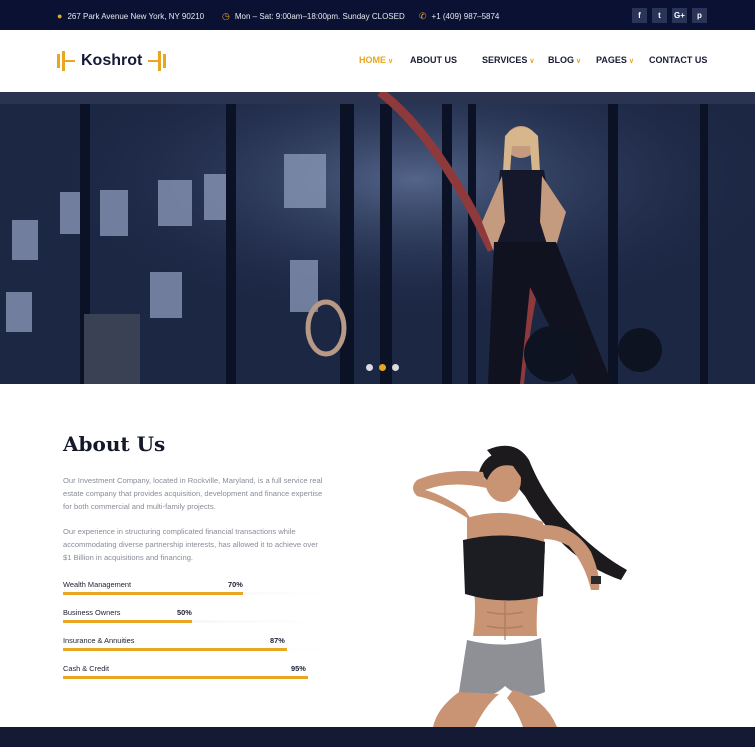  I want to click on skill-percent: 50%, so click(184, 612).